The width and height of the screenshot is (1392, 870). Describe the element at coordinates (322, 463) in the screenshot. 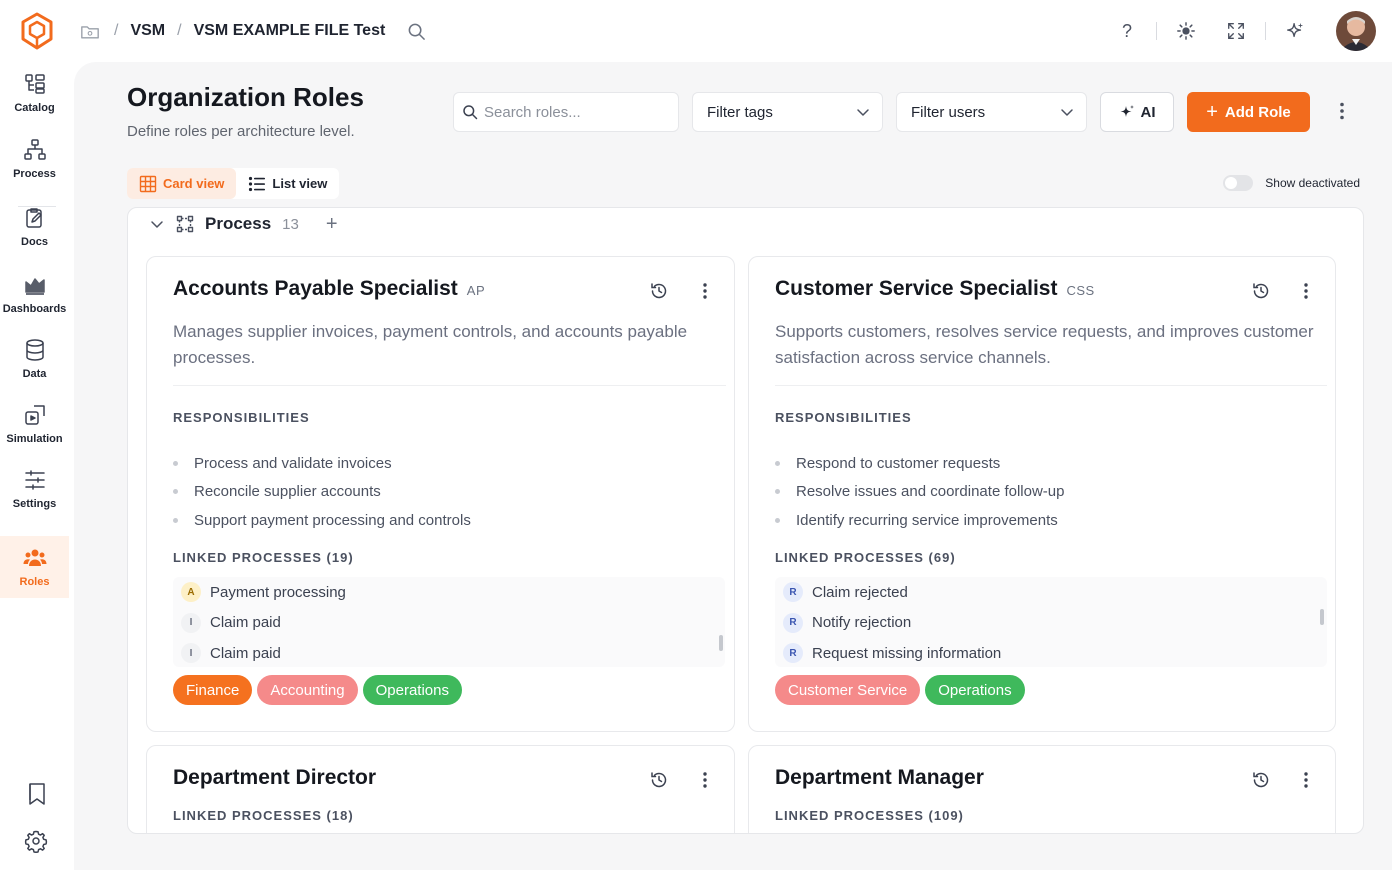

I see `list-item: Process and validate invoices` at that location.